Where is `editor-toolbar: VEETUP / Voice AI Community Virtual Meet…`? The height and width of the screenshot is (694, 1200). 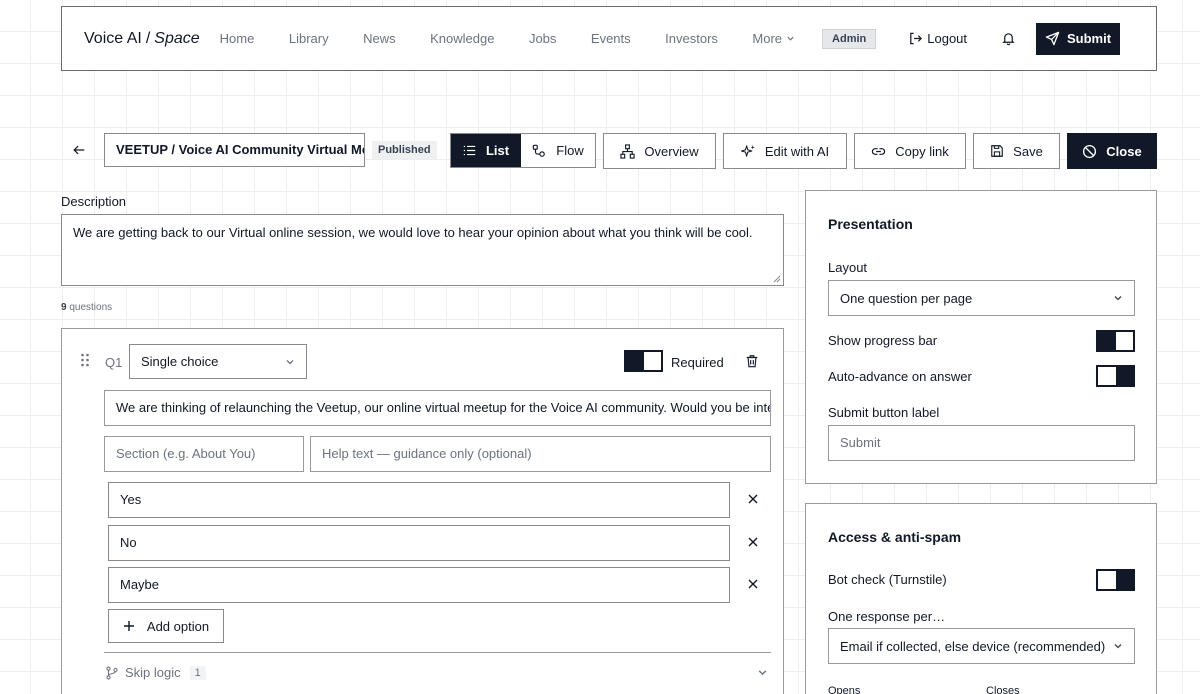 editor-toolbar: VEETUP / Voice AI Community Virtual Meet… is located at coordinates (600, 151).